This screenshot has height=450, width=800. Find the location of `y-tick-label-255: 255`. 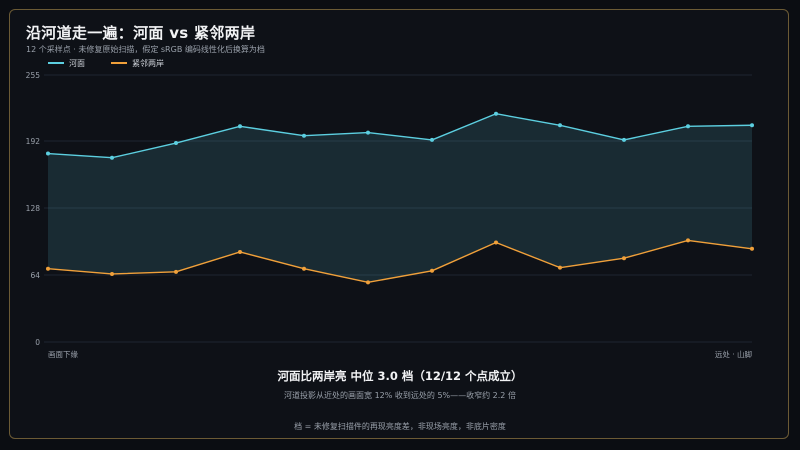

y-tick-label-255: 255 is located at coordinates (33, 75).